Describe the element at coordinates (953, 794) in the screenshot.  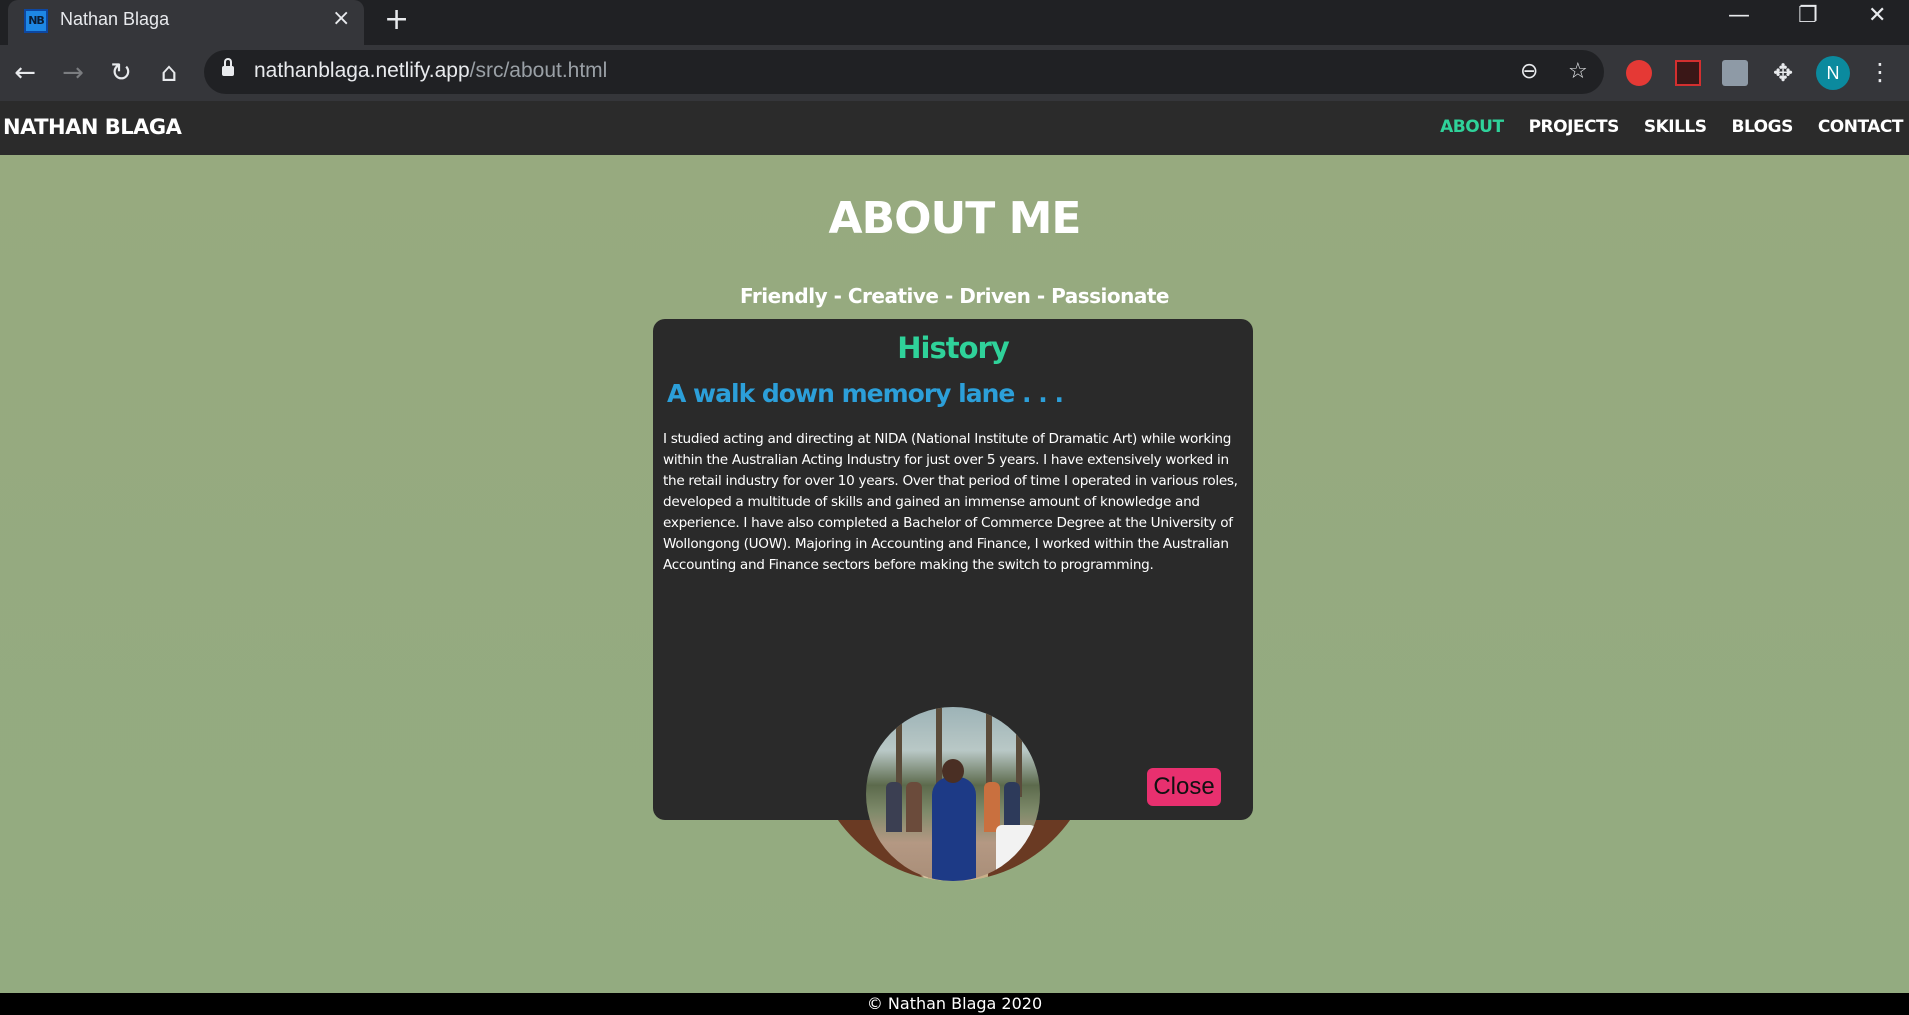
I see `graduation-photo` at that location.